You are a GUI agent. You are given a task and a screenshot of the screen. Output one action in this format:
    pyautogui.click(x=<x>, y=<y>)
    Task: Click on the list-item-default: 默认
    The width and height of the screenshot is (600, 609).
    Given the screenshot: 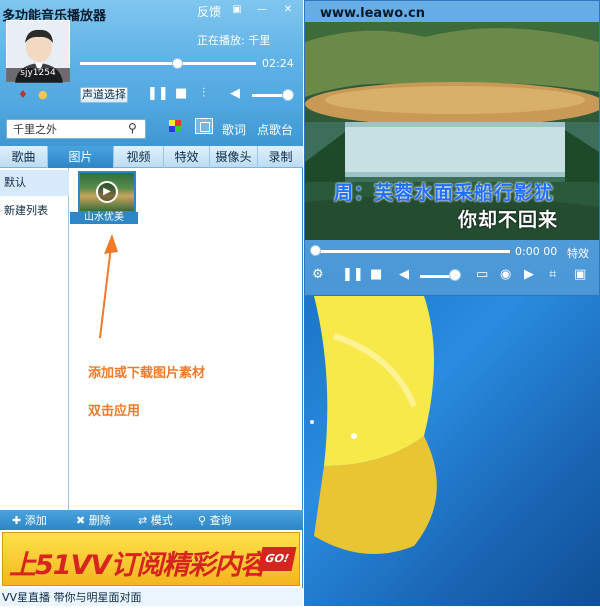 What is the action you would take?
    pyautogui.click(x=34, y=183)
    